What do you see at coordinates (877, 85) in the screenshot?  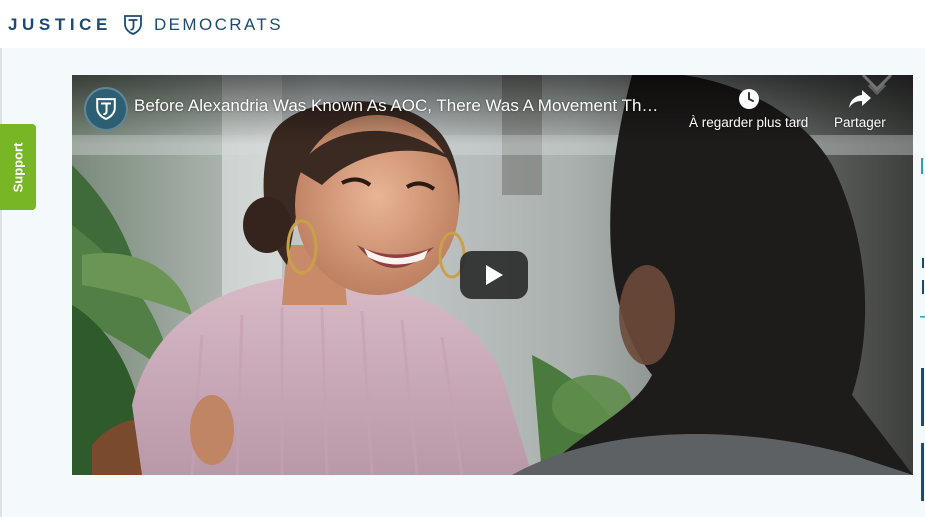 I see `channel-watermark-icon` at bounding box center [877, 85].